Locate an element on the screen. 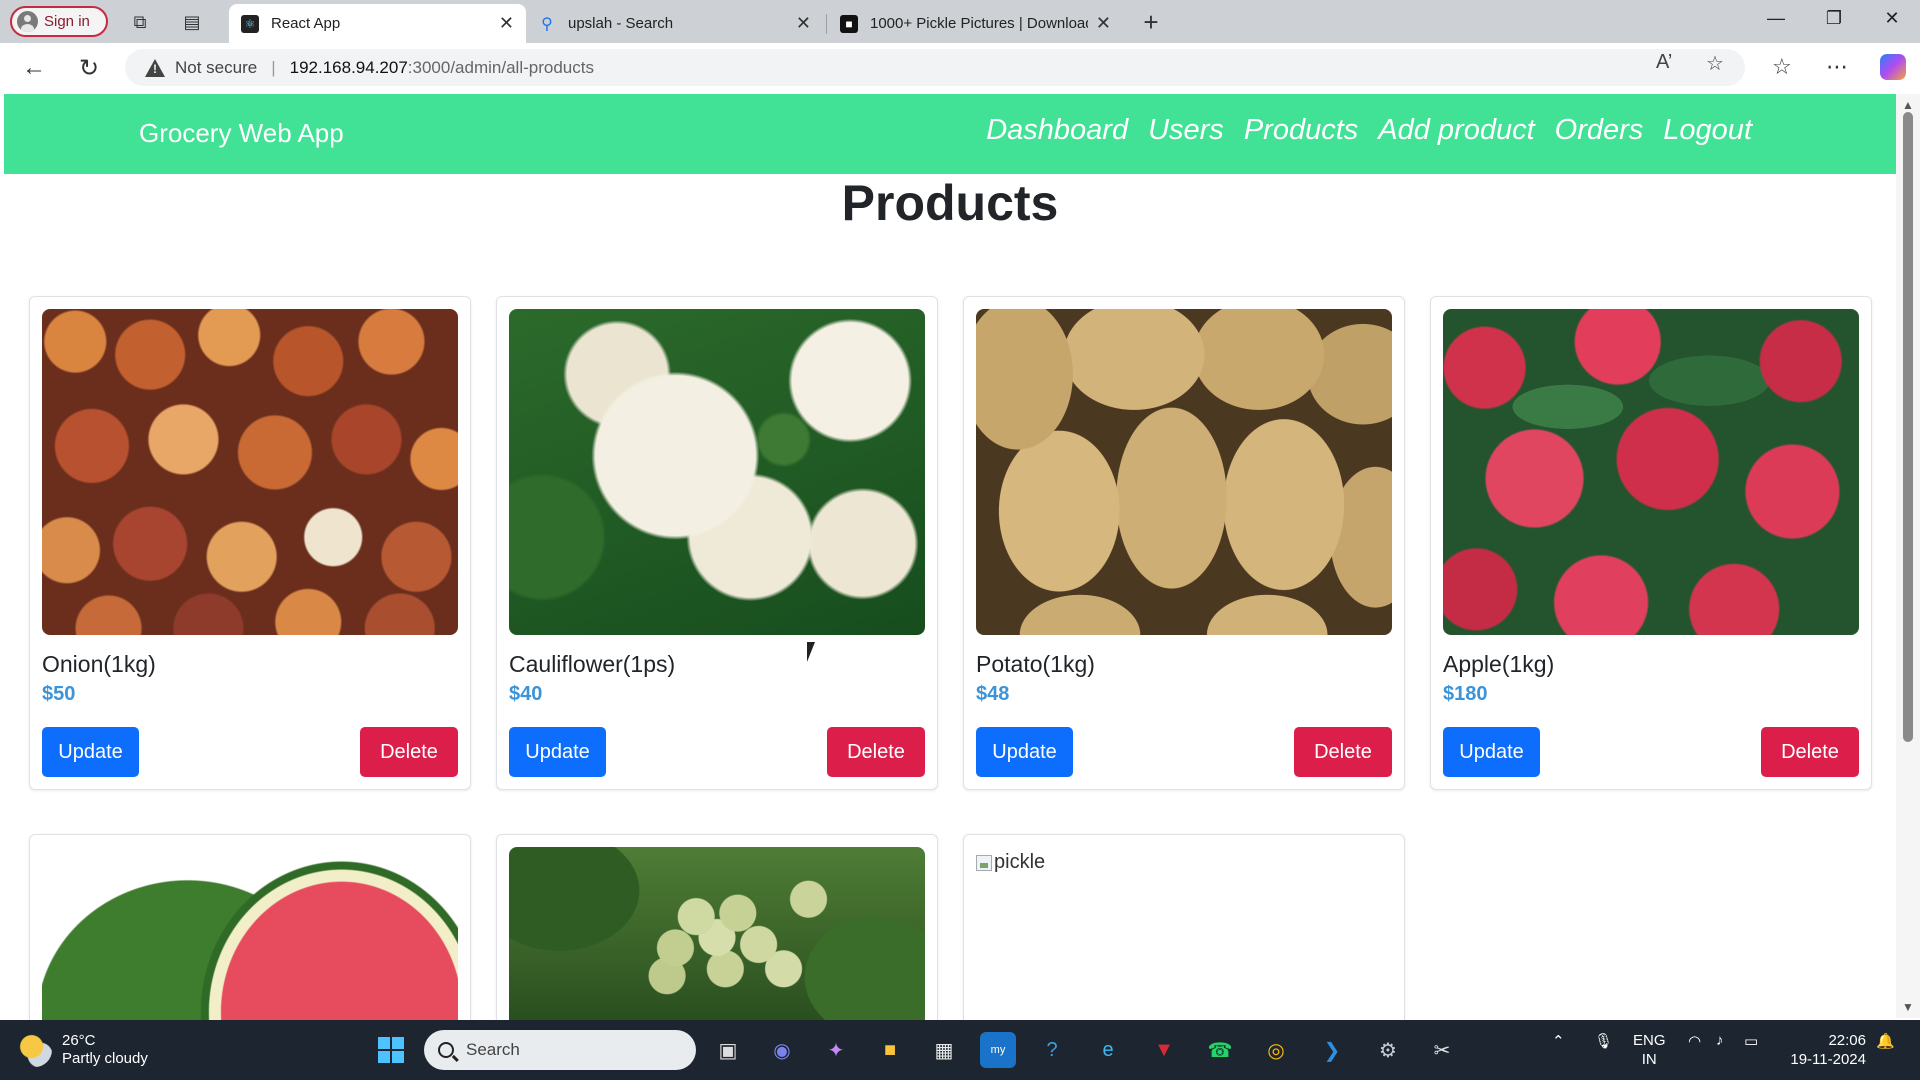  product-card: pickle is located at coordinates (1184, 927).